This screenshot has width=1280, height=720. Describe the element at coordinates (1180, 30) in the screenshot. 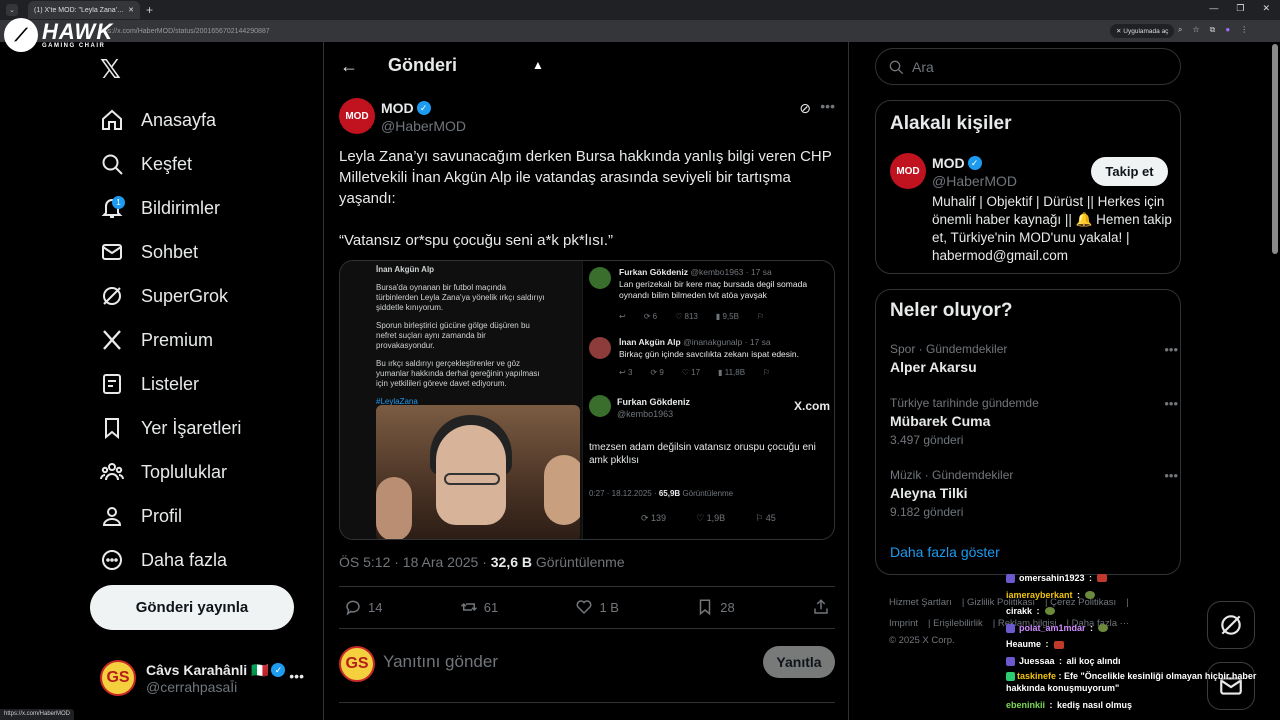

I see `zoom-icon: ⌕` at that location.